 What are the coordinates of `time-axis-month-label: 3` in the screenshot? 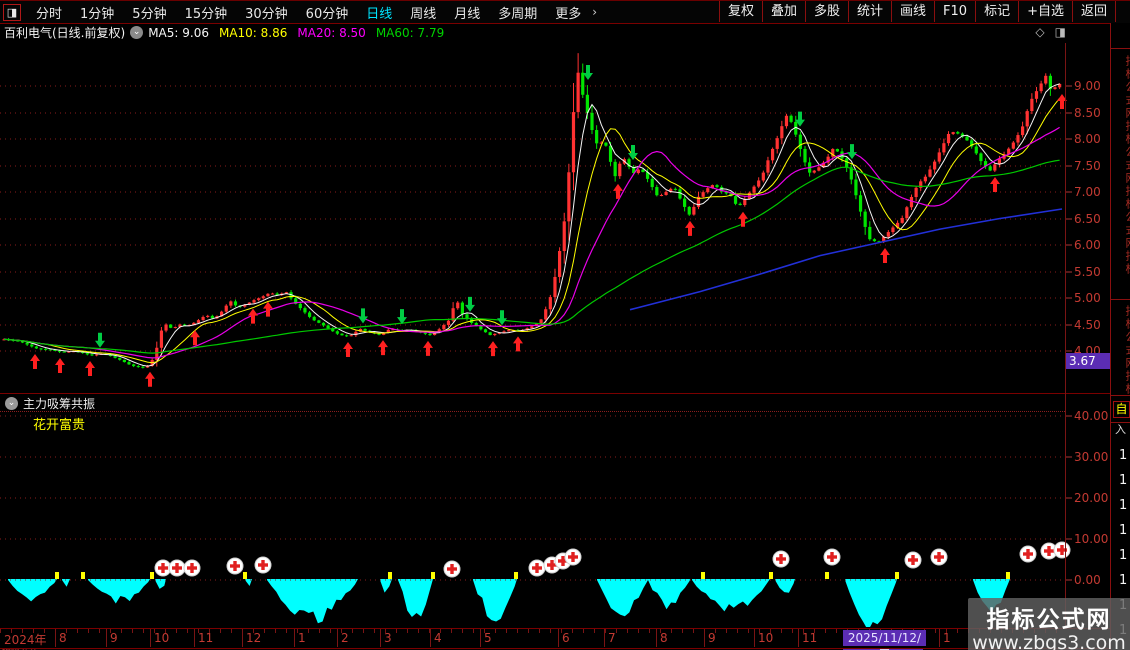 It's located at (388, 638).